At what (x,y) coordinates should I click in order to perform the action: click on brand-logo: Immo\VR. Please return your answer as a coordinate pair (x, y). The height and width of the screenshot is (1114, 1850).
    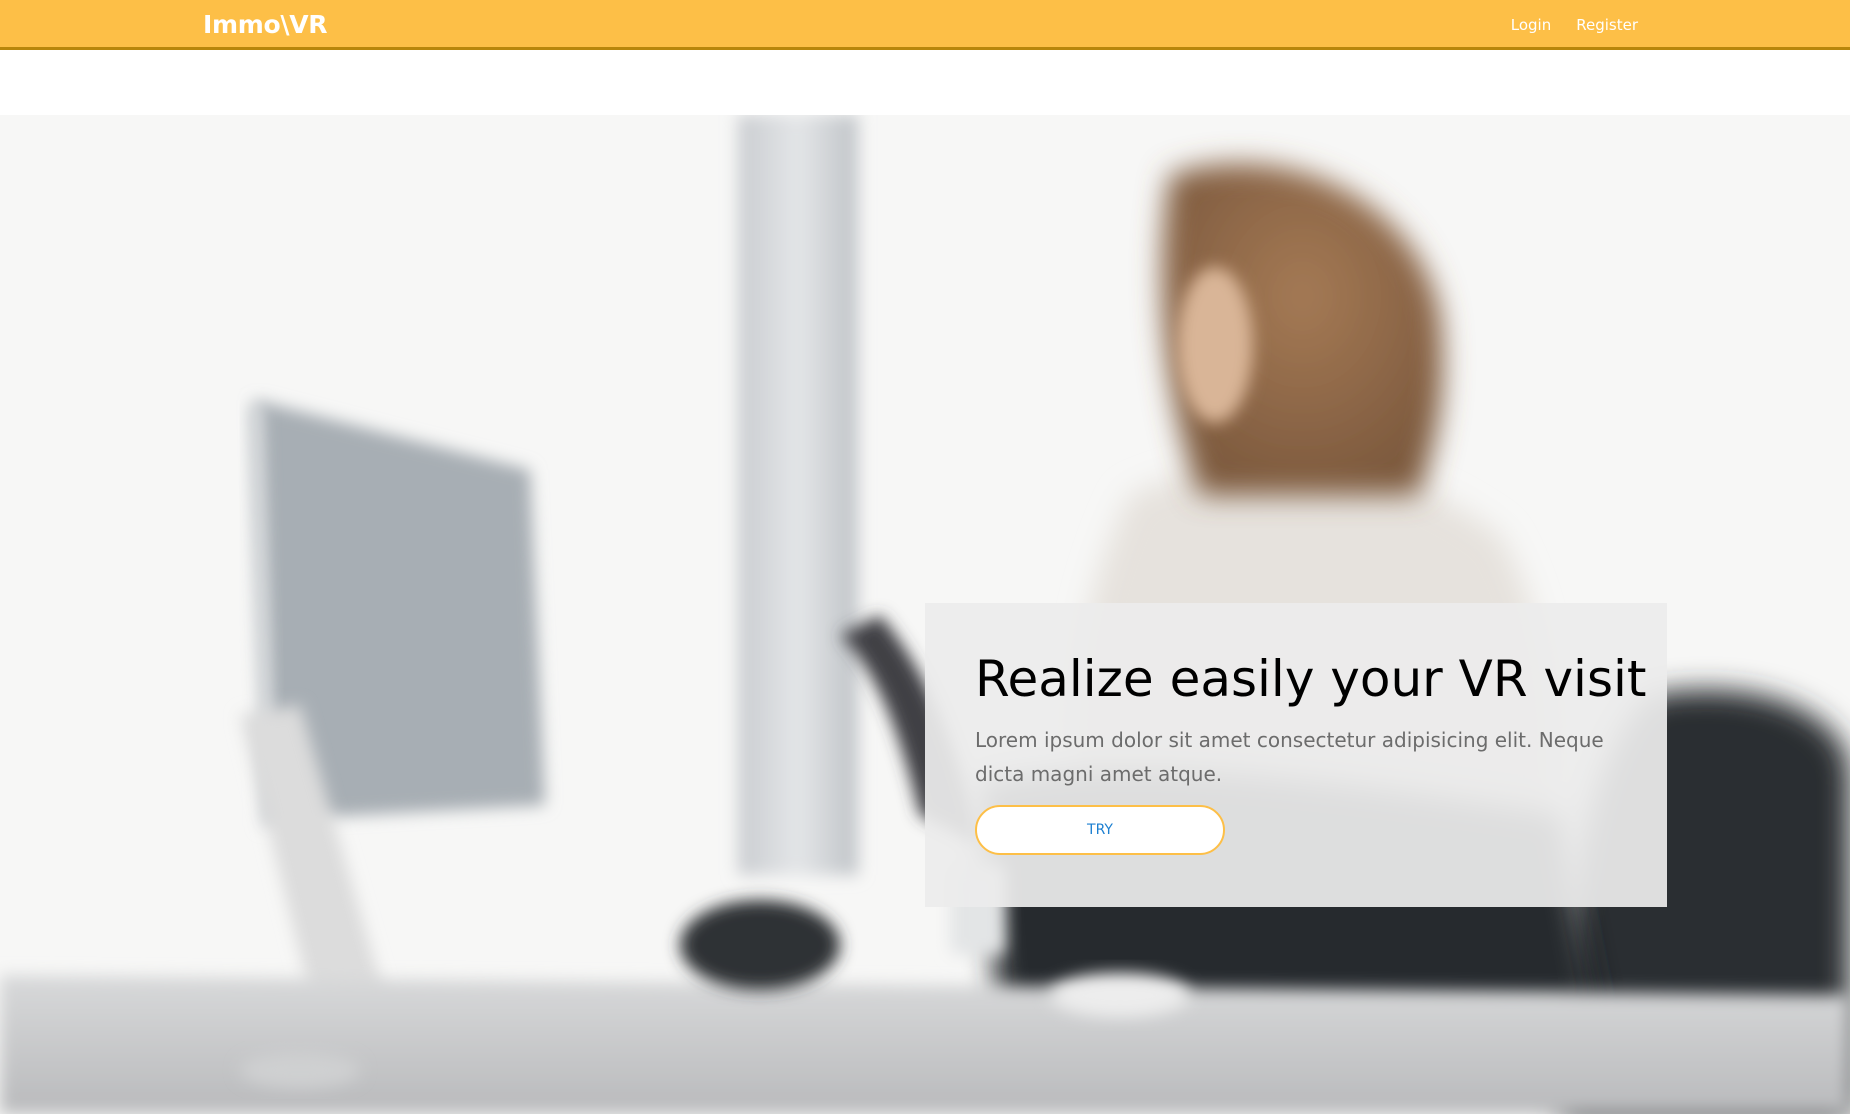
    Looking at the image, I should click on (265, 24).